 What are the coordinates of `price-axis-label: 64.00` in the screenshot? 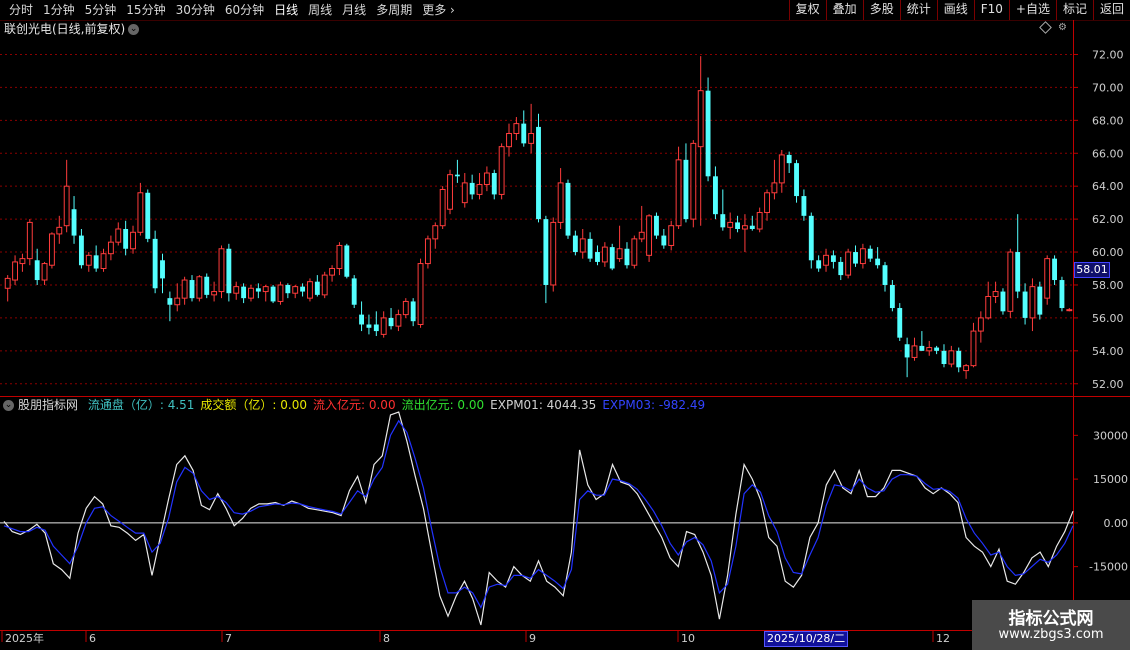 It's located at (1108, 186).